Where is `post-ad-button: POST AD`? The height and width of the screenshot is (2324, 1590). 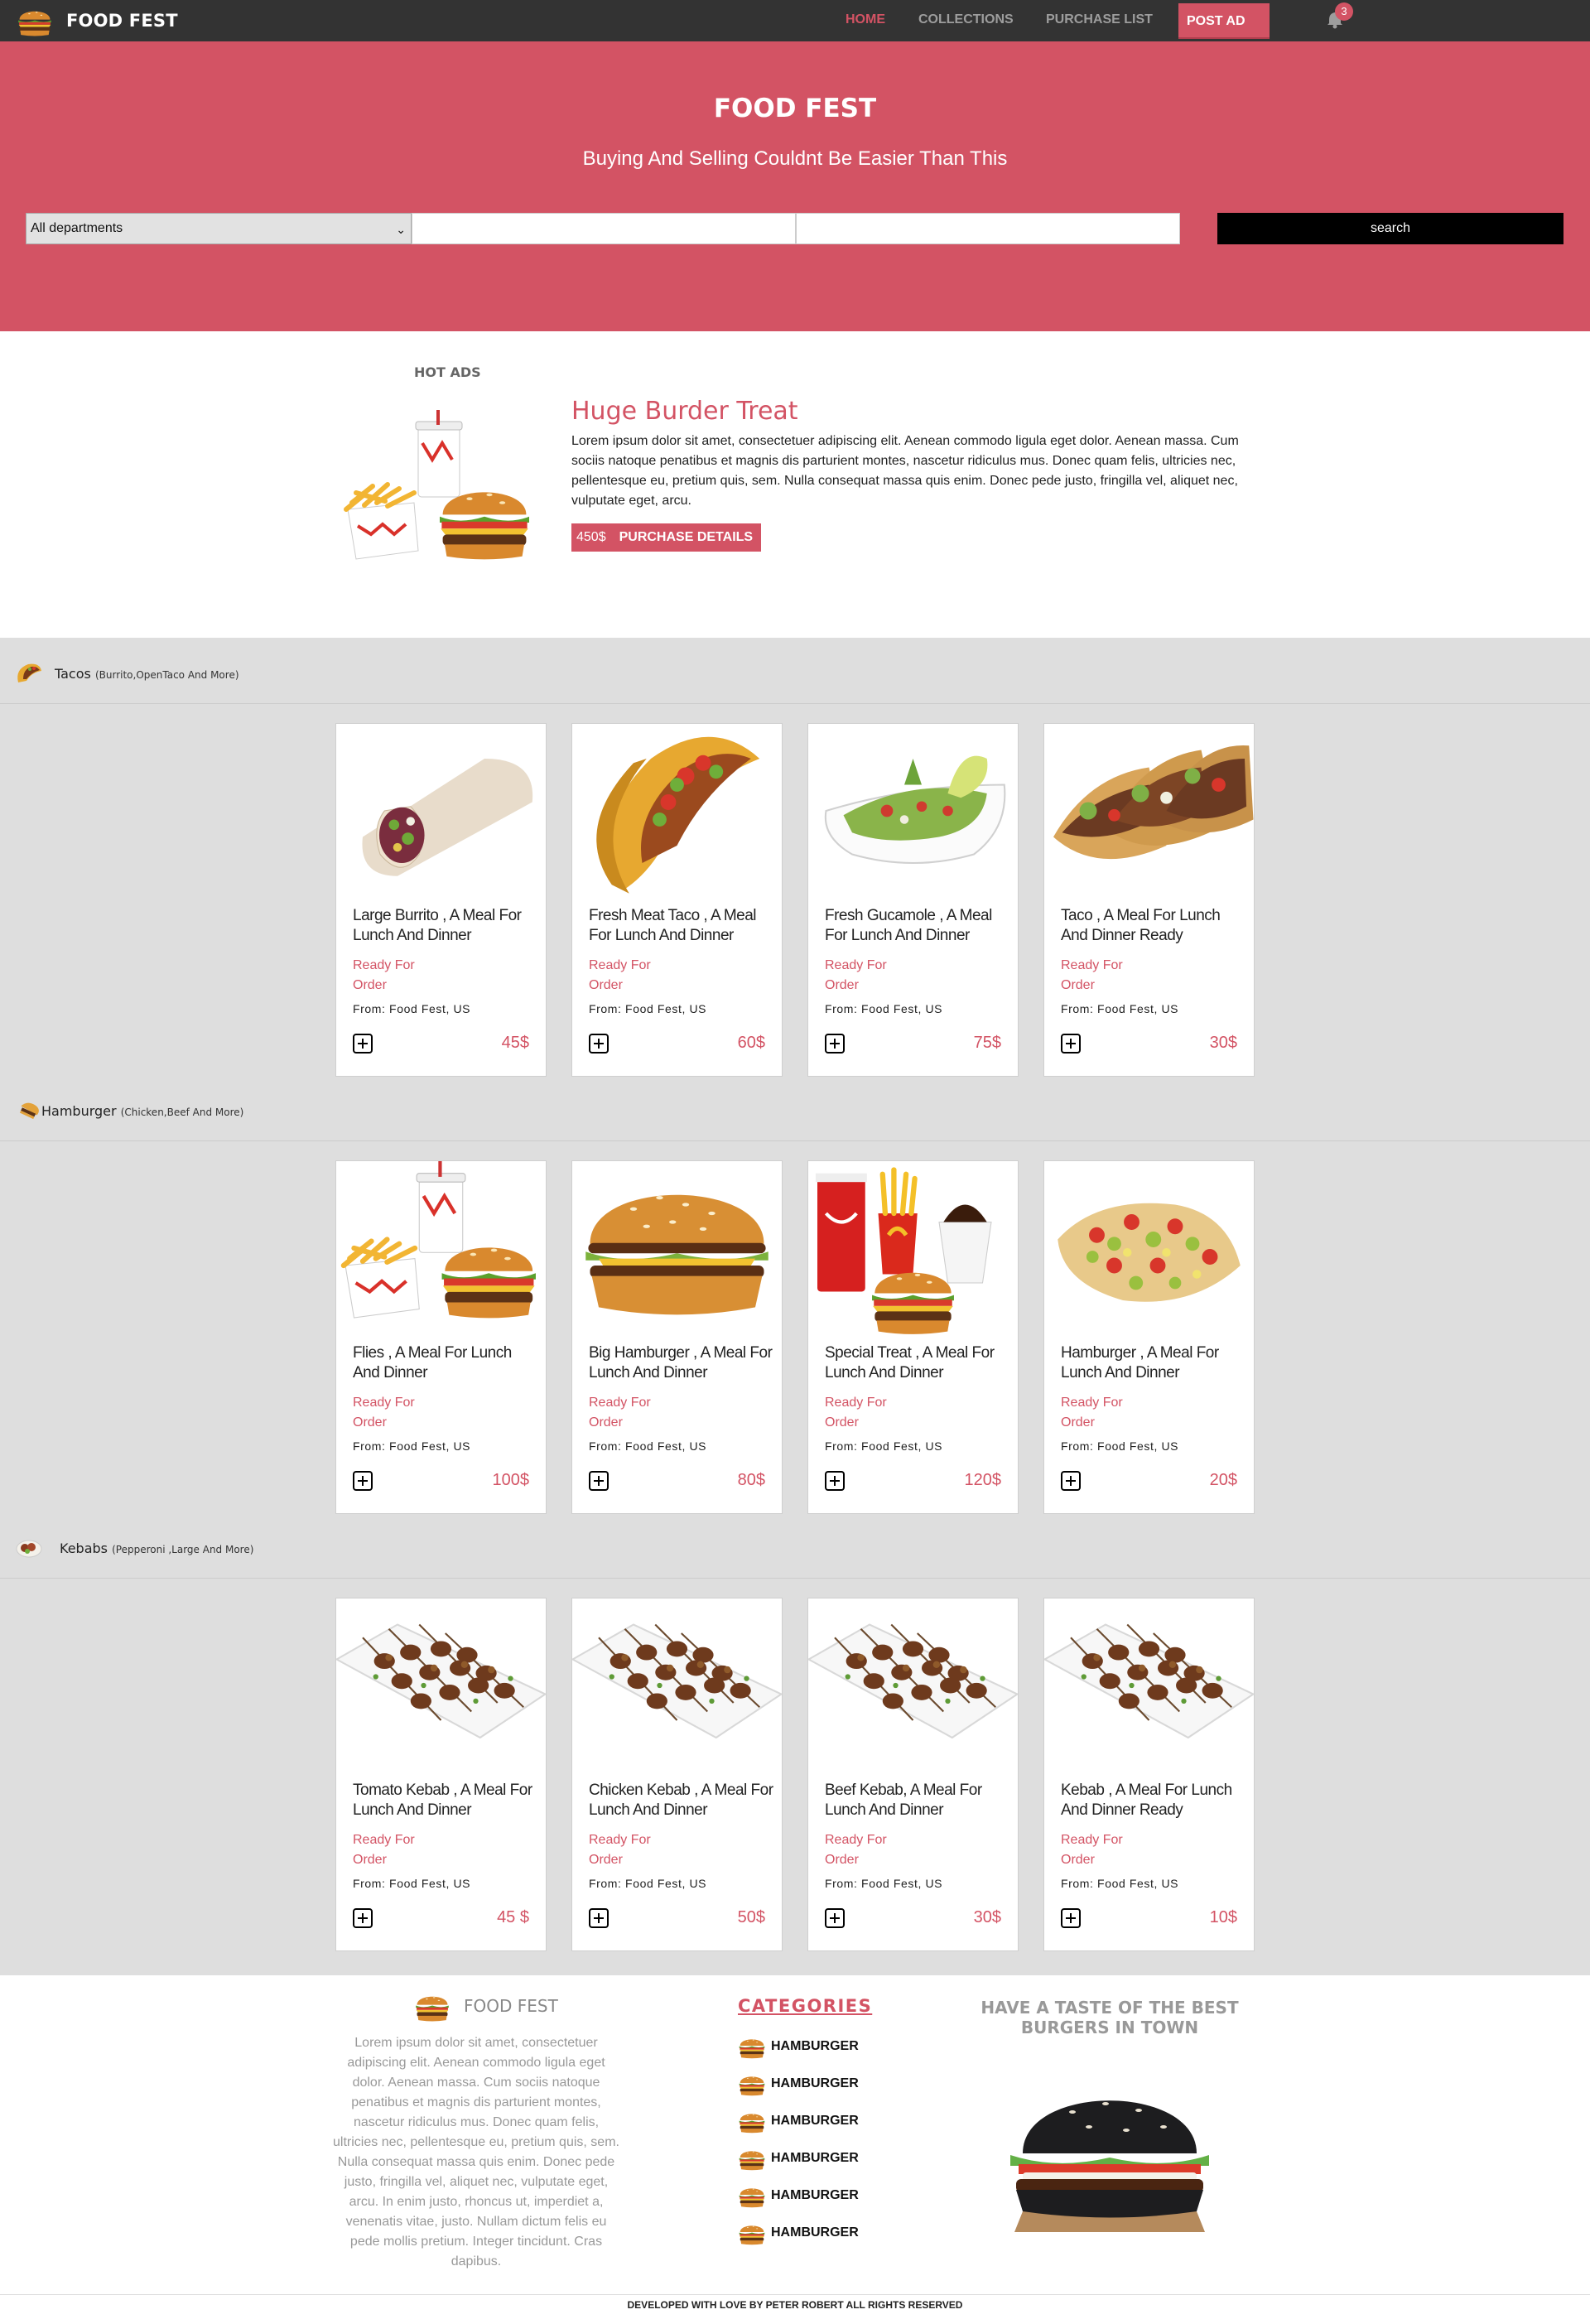
post-ad-button: POST AD is located at coordinates (1224, 21).